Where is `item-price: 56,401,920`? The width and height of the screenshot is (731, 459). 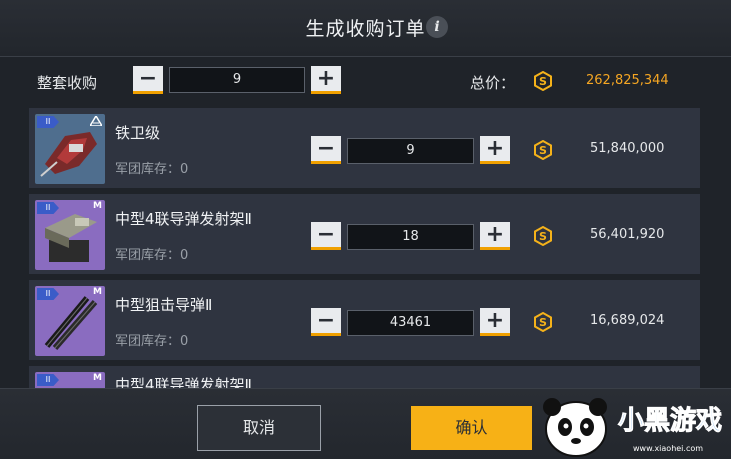
item-price: 56,401,920 is located at coordinates (627, 234).